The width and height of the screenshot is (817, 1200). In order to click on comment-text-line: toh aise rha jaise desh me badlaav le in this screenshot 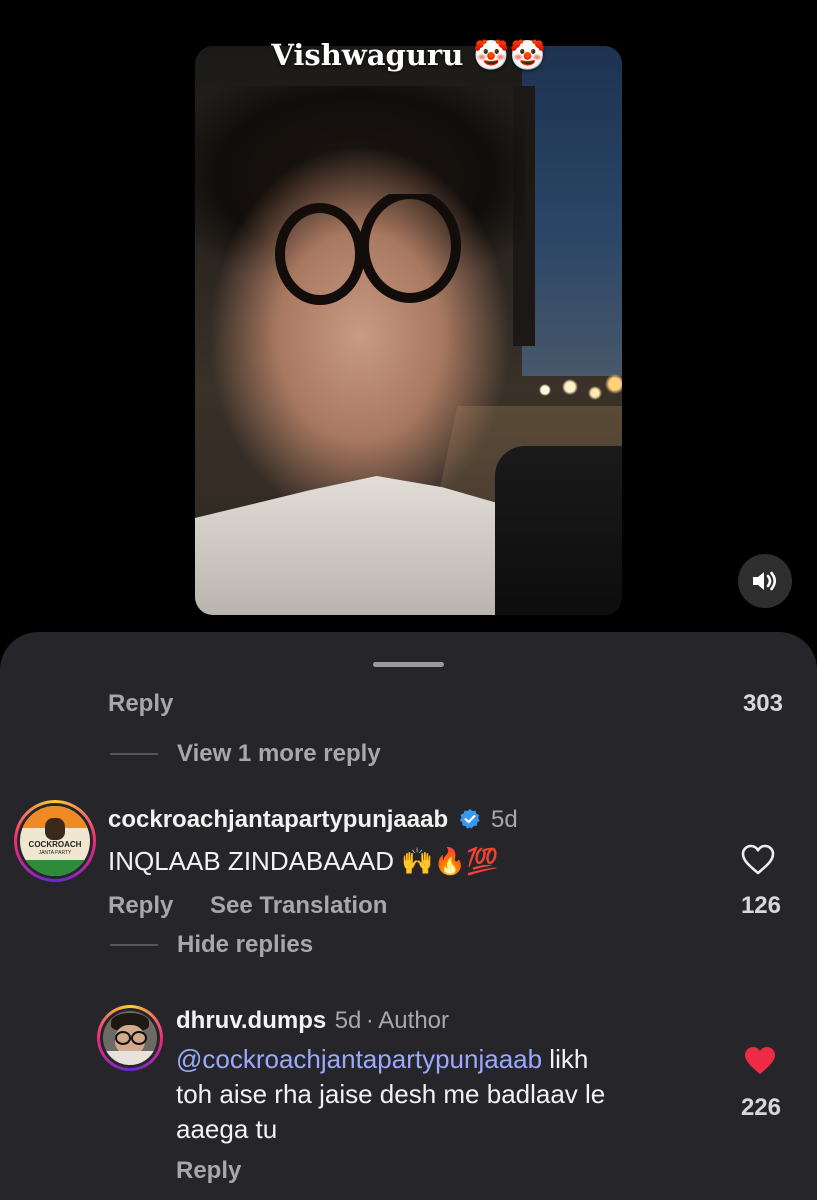, I will do `click(391, 1094)`.